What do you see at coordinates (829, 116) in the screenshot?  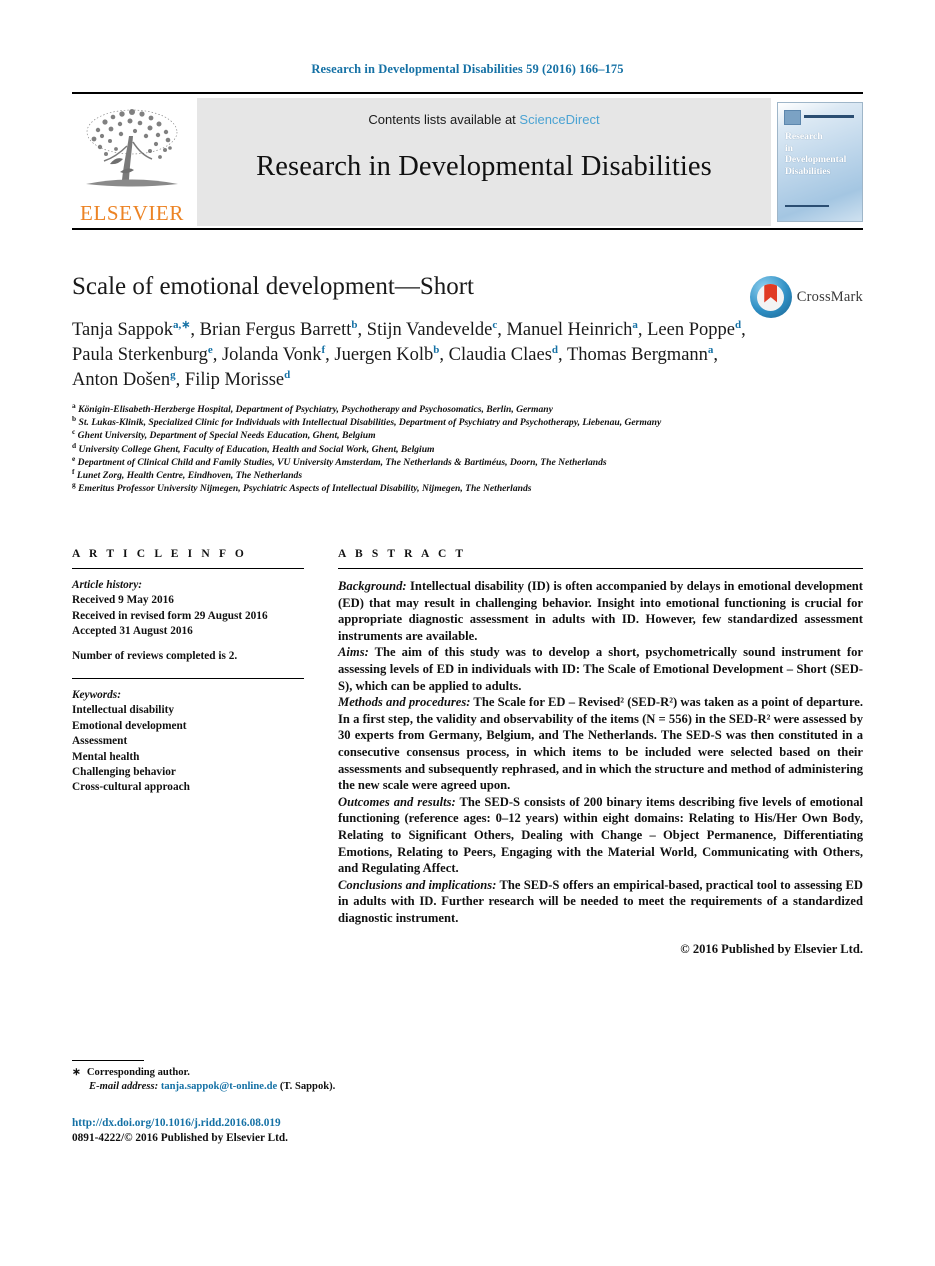 I see `cover-top-rule` at bounding box center [829, 116].